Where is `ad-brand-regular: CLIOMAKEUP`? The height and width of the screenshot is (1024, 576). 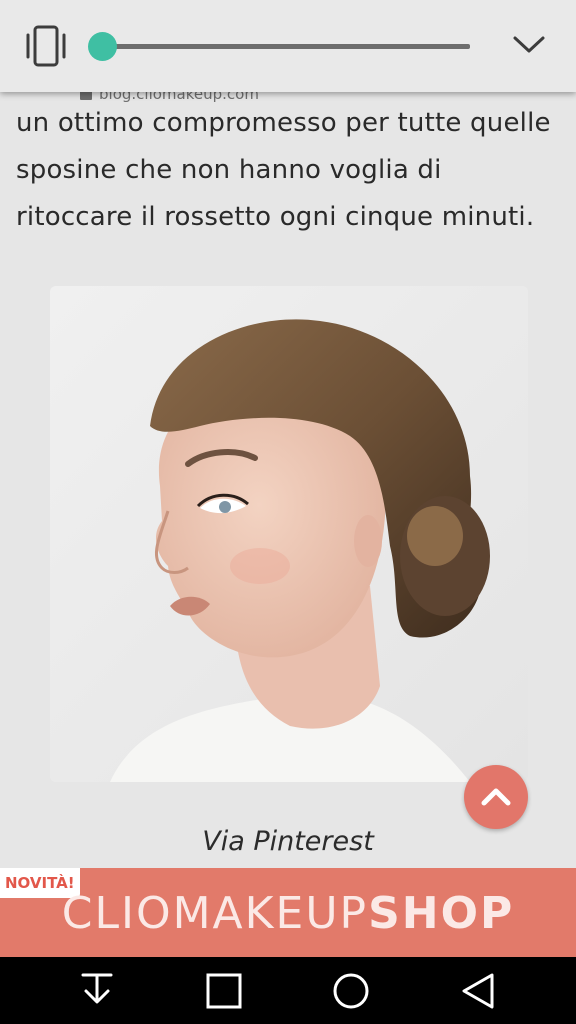
ad-brand-regular: CLIOMAKEUP is located at coordinates (215, 913).